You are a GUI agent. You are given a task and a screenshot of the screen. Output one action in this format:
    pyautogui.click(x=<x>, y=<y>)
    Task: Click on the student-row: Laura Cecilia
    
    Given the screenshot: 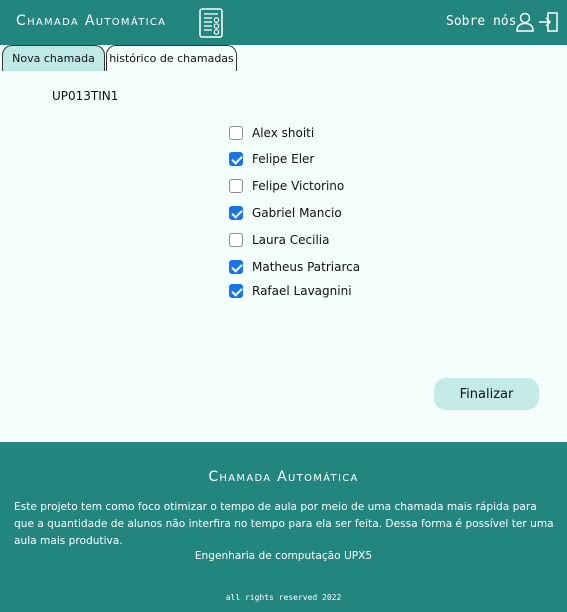 What is the action you would take?
    pyautogui.click(x=279, y=240)
    